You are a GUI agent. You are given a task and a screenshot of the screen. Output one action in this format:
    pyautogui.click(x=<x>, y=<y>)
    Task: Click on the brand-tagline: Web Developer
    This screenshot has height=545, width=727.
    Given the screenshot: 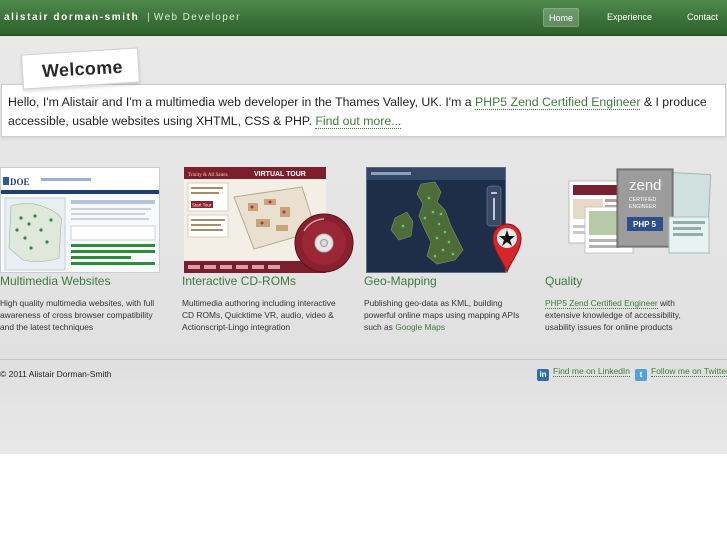 What is the action you would take?
    pyautogui.click(x=197, y=17)
    